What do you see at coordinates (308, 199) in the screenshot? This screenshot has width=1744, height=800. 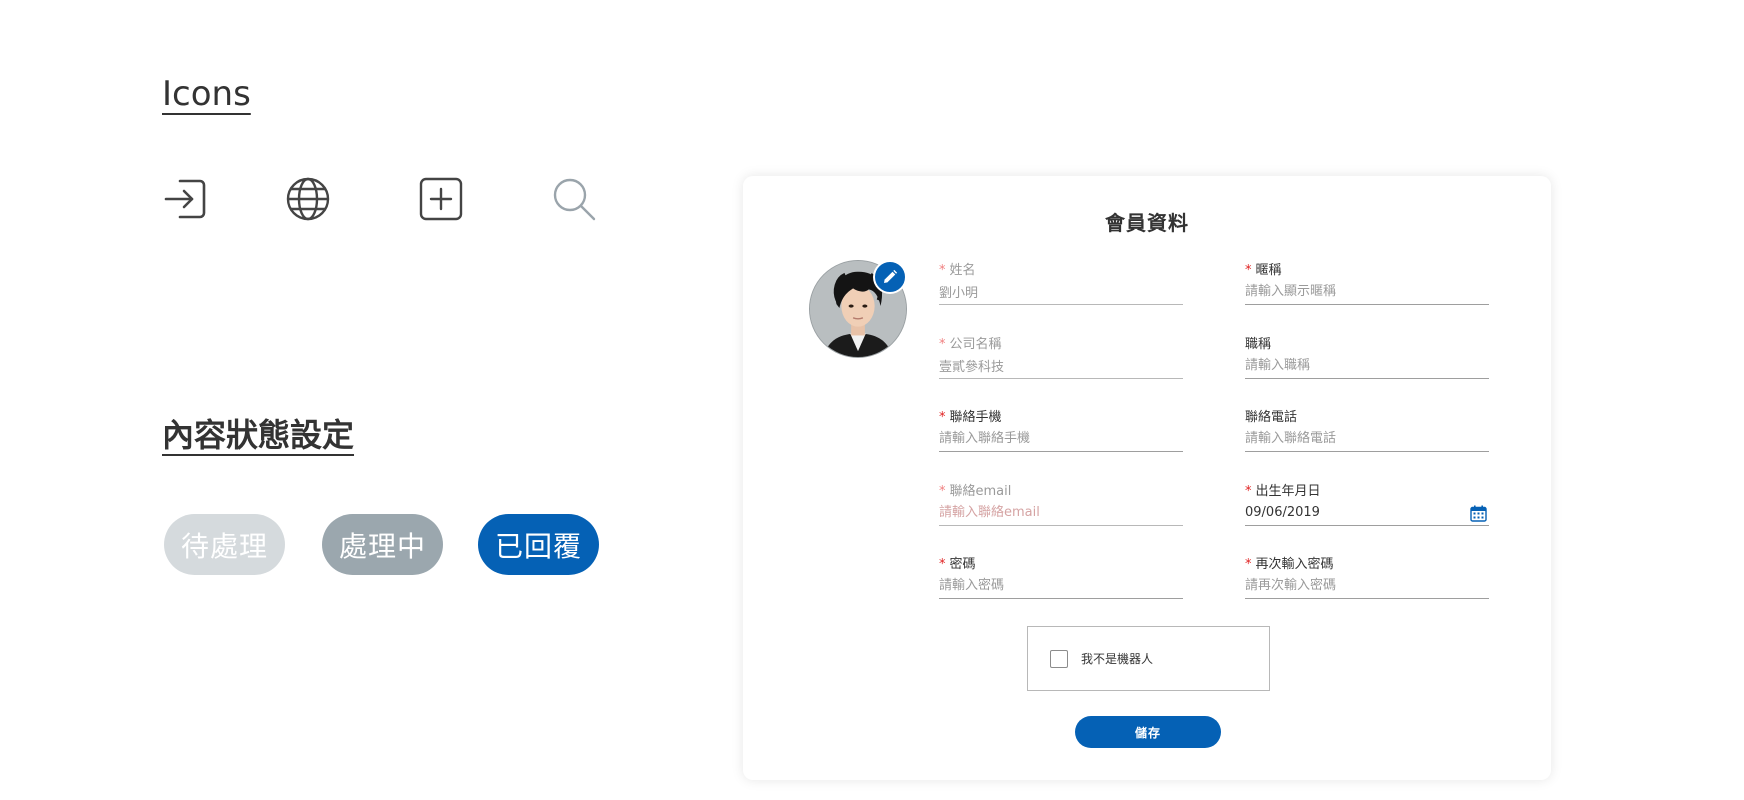 I see `globe-icon` at bounding box center [308, 199].